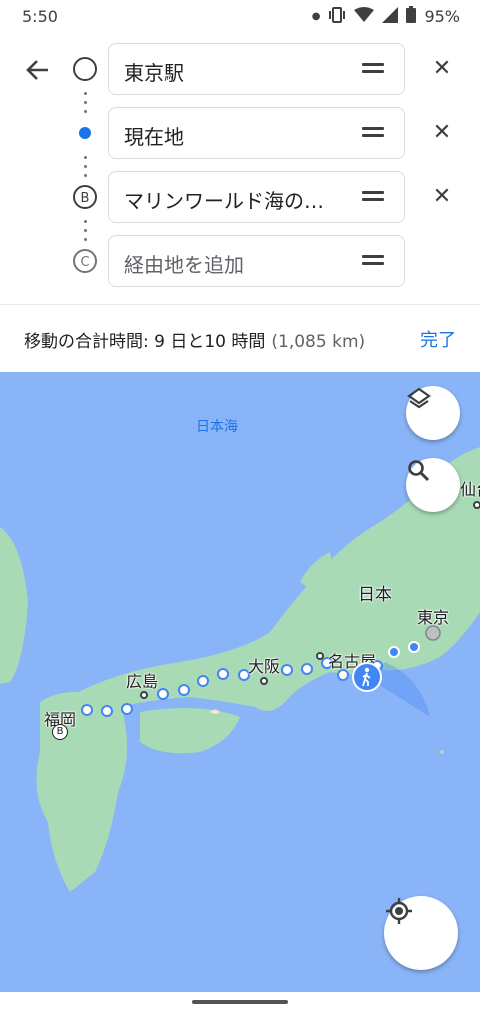  What do you see at coordinates (256, 69) in the screenshot?
I see `origin-field: 東京駅` at bounding box center [256, 69].